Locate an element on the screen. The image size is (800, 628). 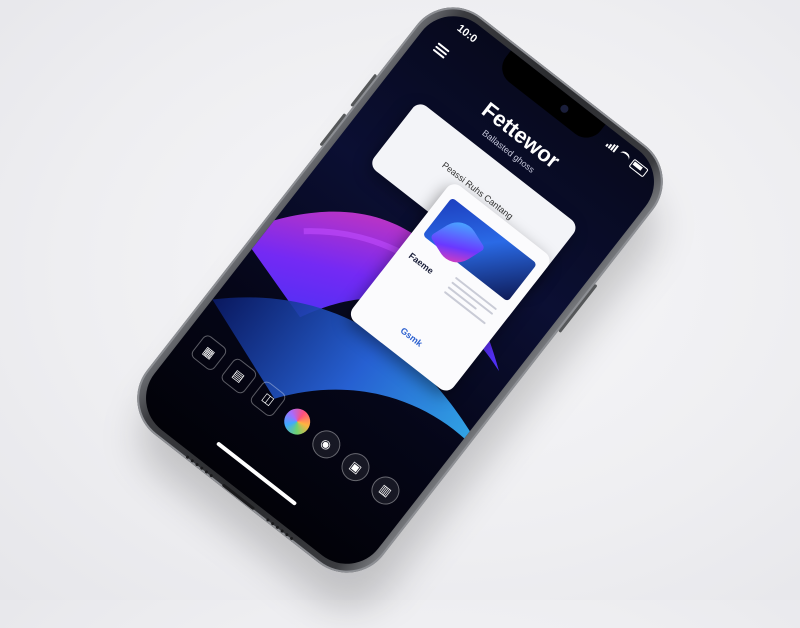
signal-icon is located at coordinates (612, 147).